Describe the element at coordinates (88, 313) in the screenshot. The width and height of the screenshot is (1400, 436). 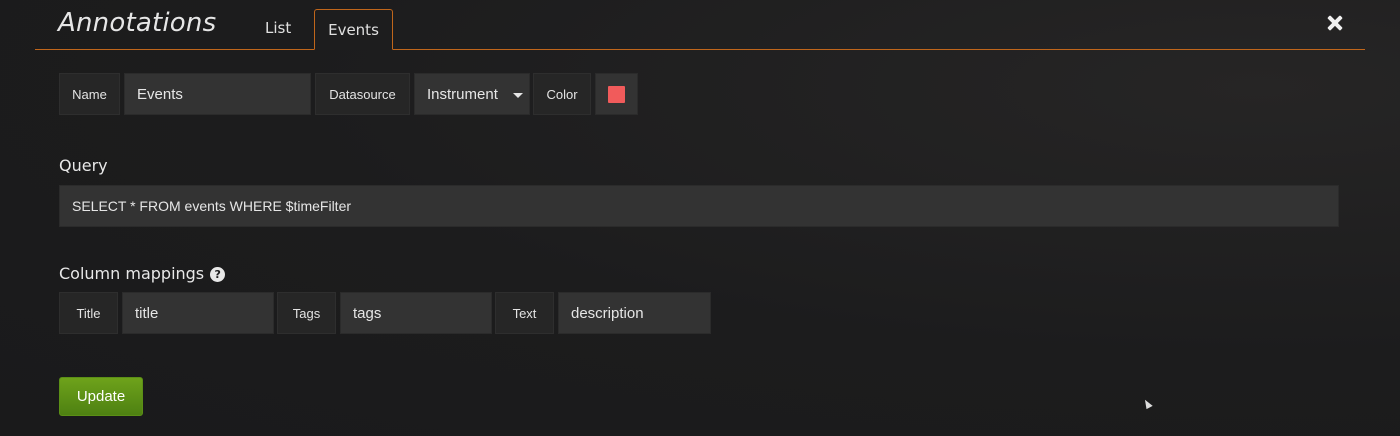
I see `title-label: Title` at that location.